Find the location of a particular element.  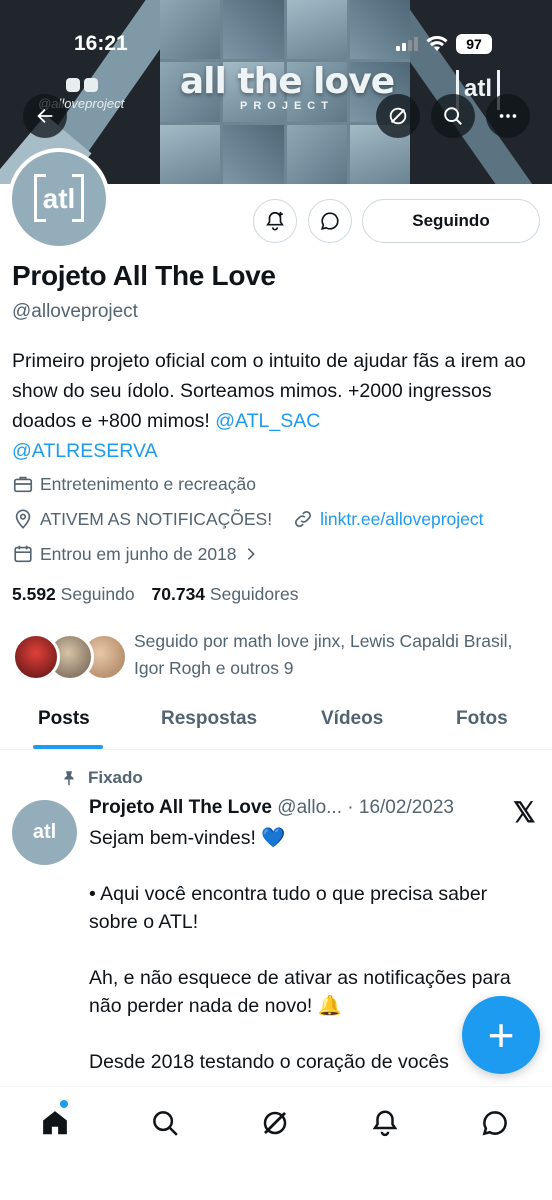

tab-posts: Posts is located at coordinates (64, 719).